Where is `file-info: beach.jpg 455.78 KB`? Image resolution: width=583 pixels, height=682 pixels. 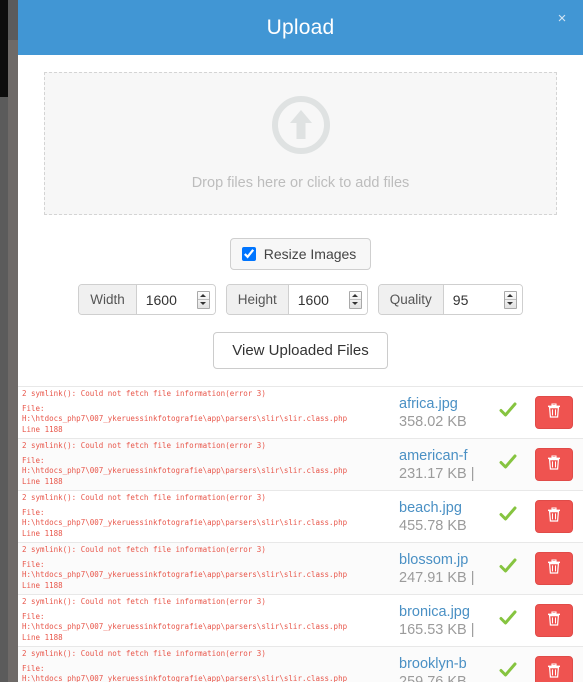 file-info: beach.jpg 455.78 KB is located at coordinates (445, 516).